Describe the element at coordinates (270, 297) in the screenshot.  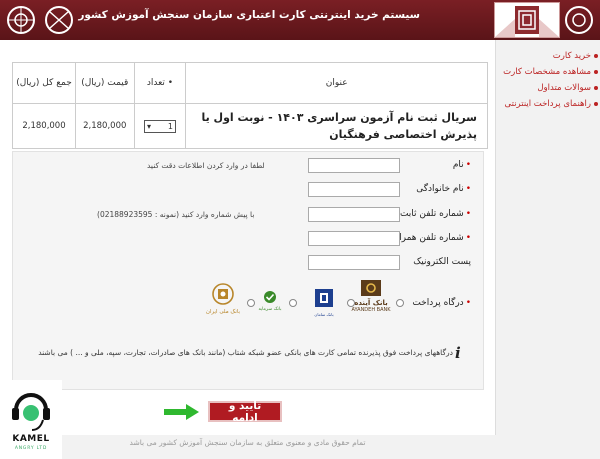
I see `checkmark-icon` at that location.